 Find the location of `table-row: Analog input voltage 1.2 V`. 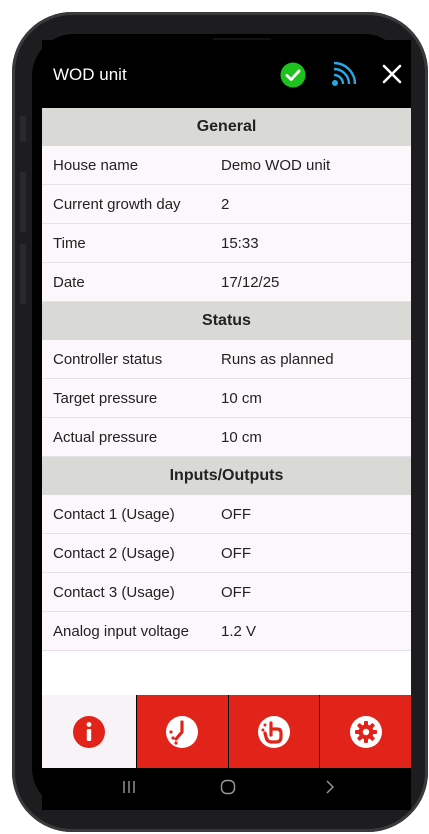

table-row: Analog input voltage 1.2 V is located at coordinates (226, 631).